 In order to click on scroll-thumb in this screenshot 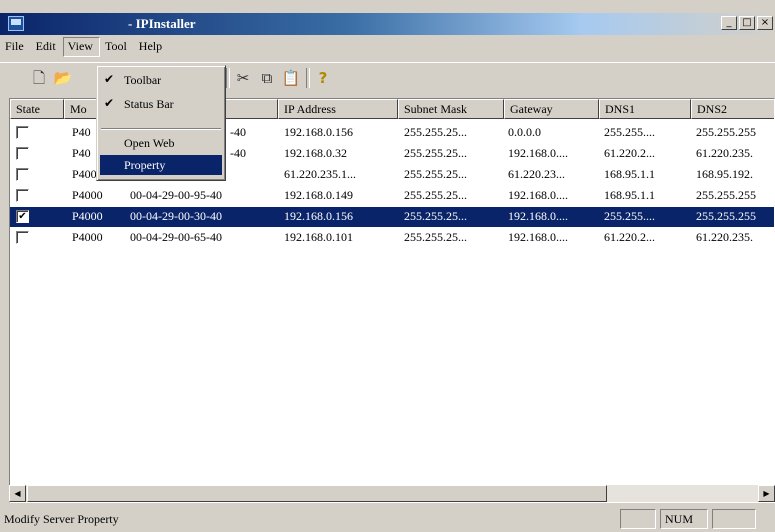, I will do `click(317, 493)`.